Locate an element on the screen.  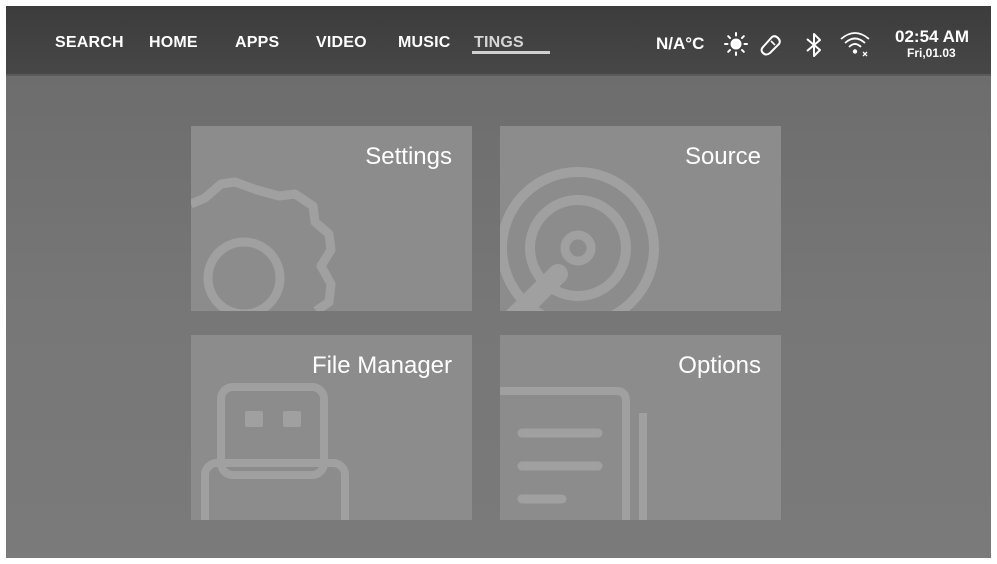
wifi-icon is located at coordinates (855, 44).